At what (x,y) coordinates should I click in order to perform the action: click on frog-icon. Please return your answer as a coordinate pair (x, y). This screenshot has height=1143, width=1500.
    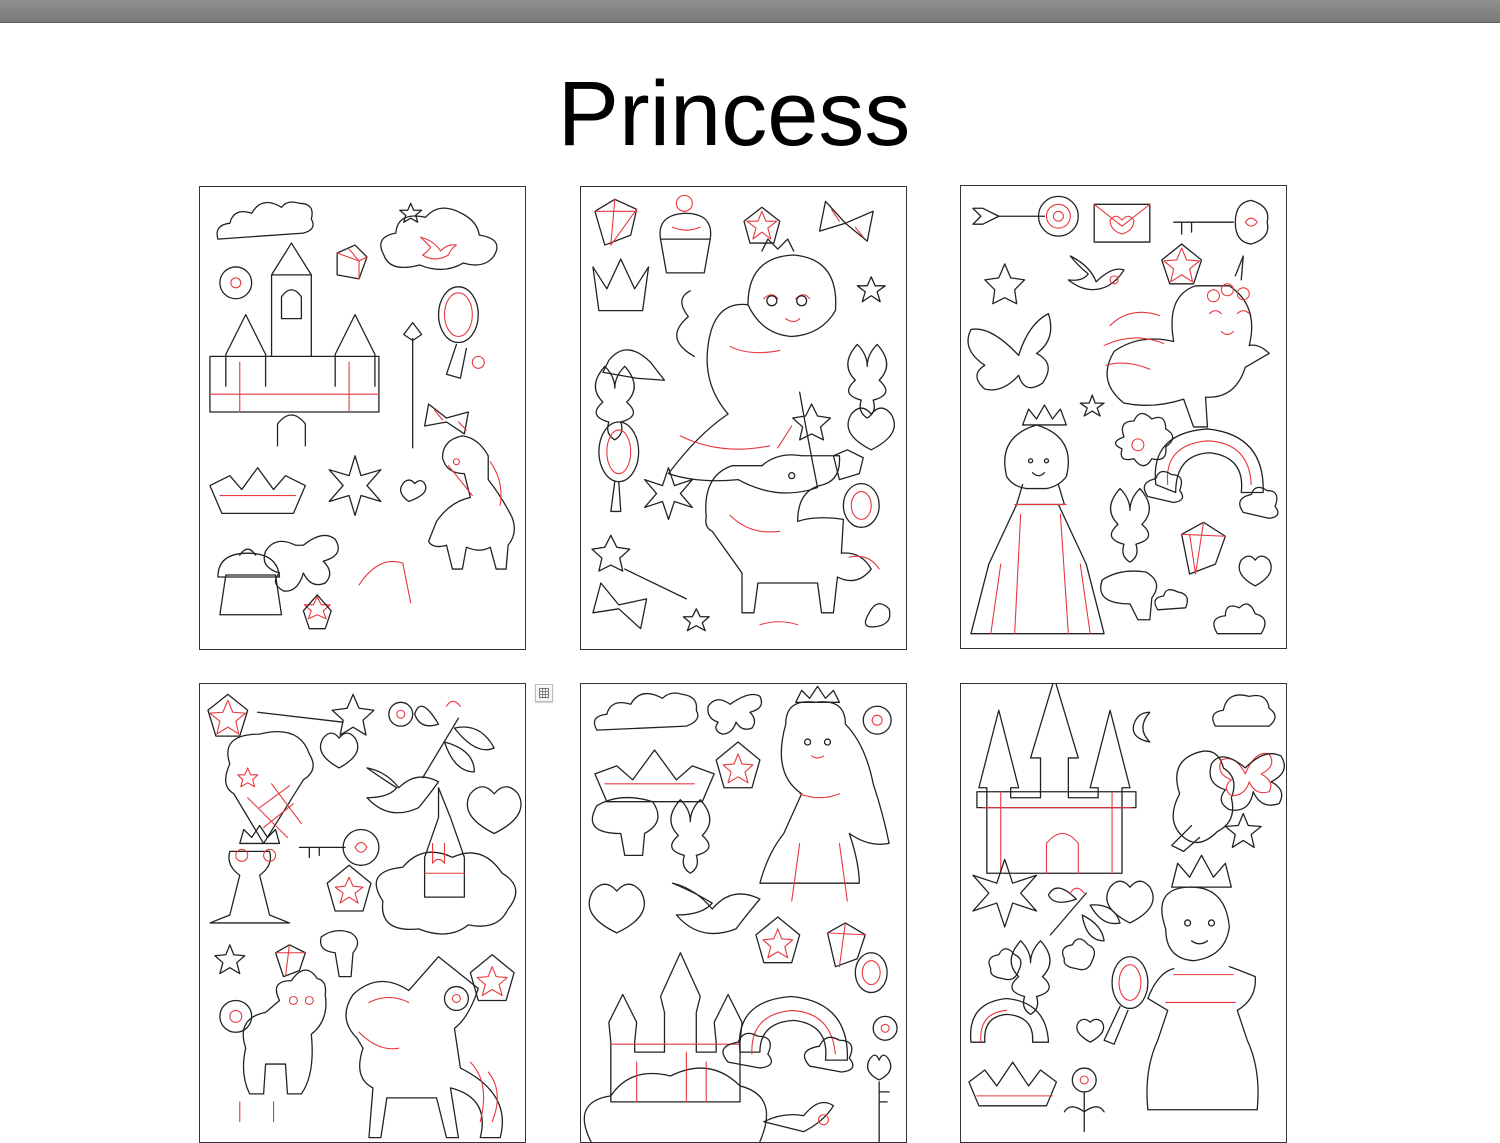
    Looking at the image, I should click on (250, 874).